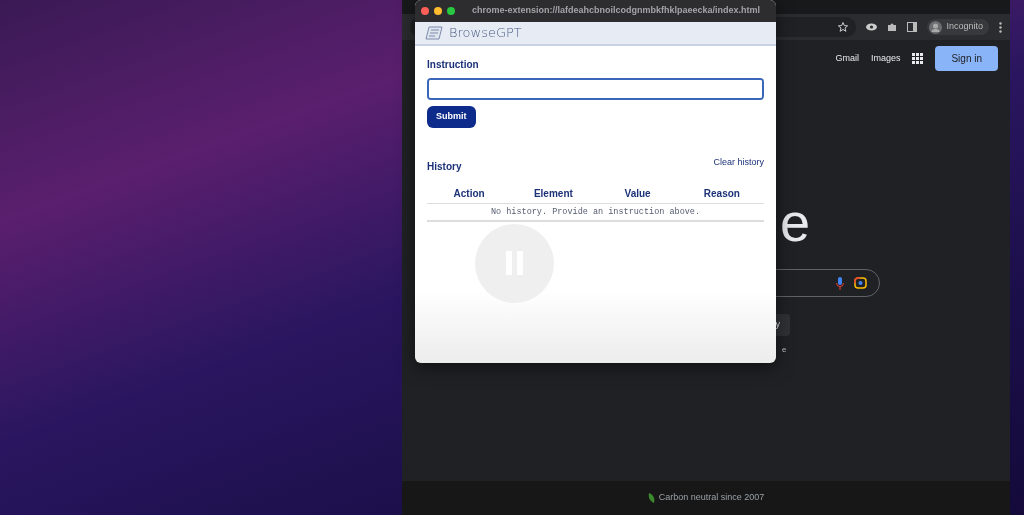 This screenshot has width=1024, height=515. What do you see at coordinates (847, 58) in the screenshot?
I see `header-link: Gmail` at bounding box center [847, 58].